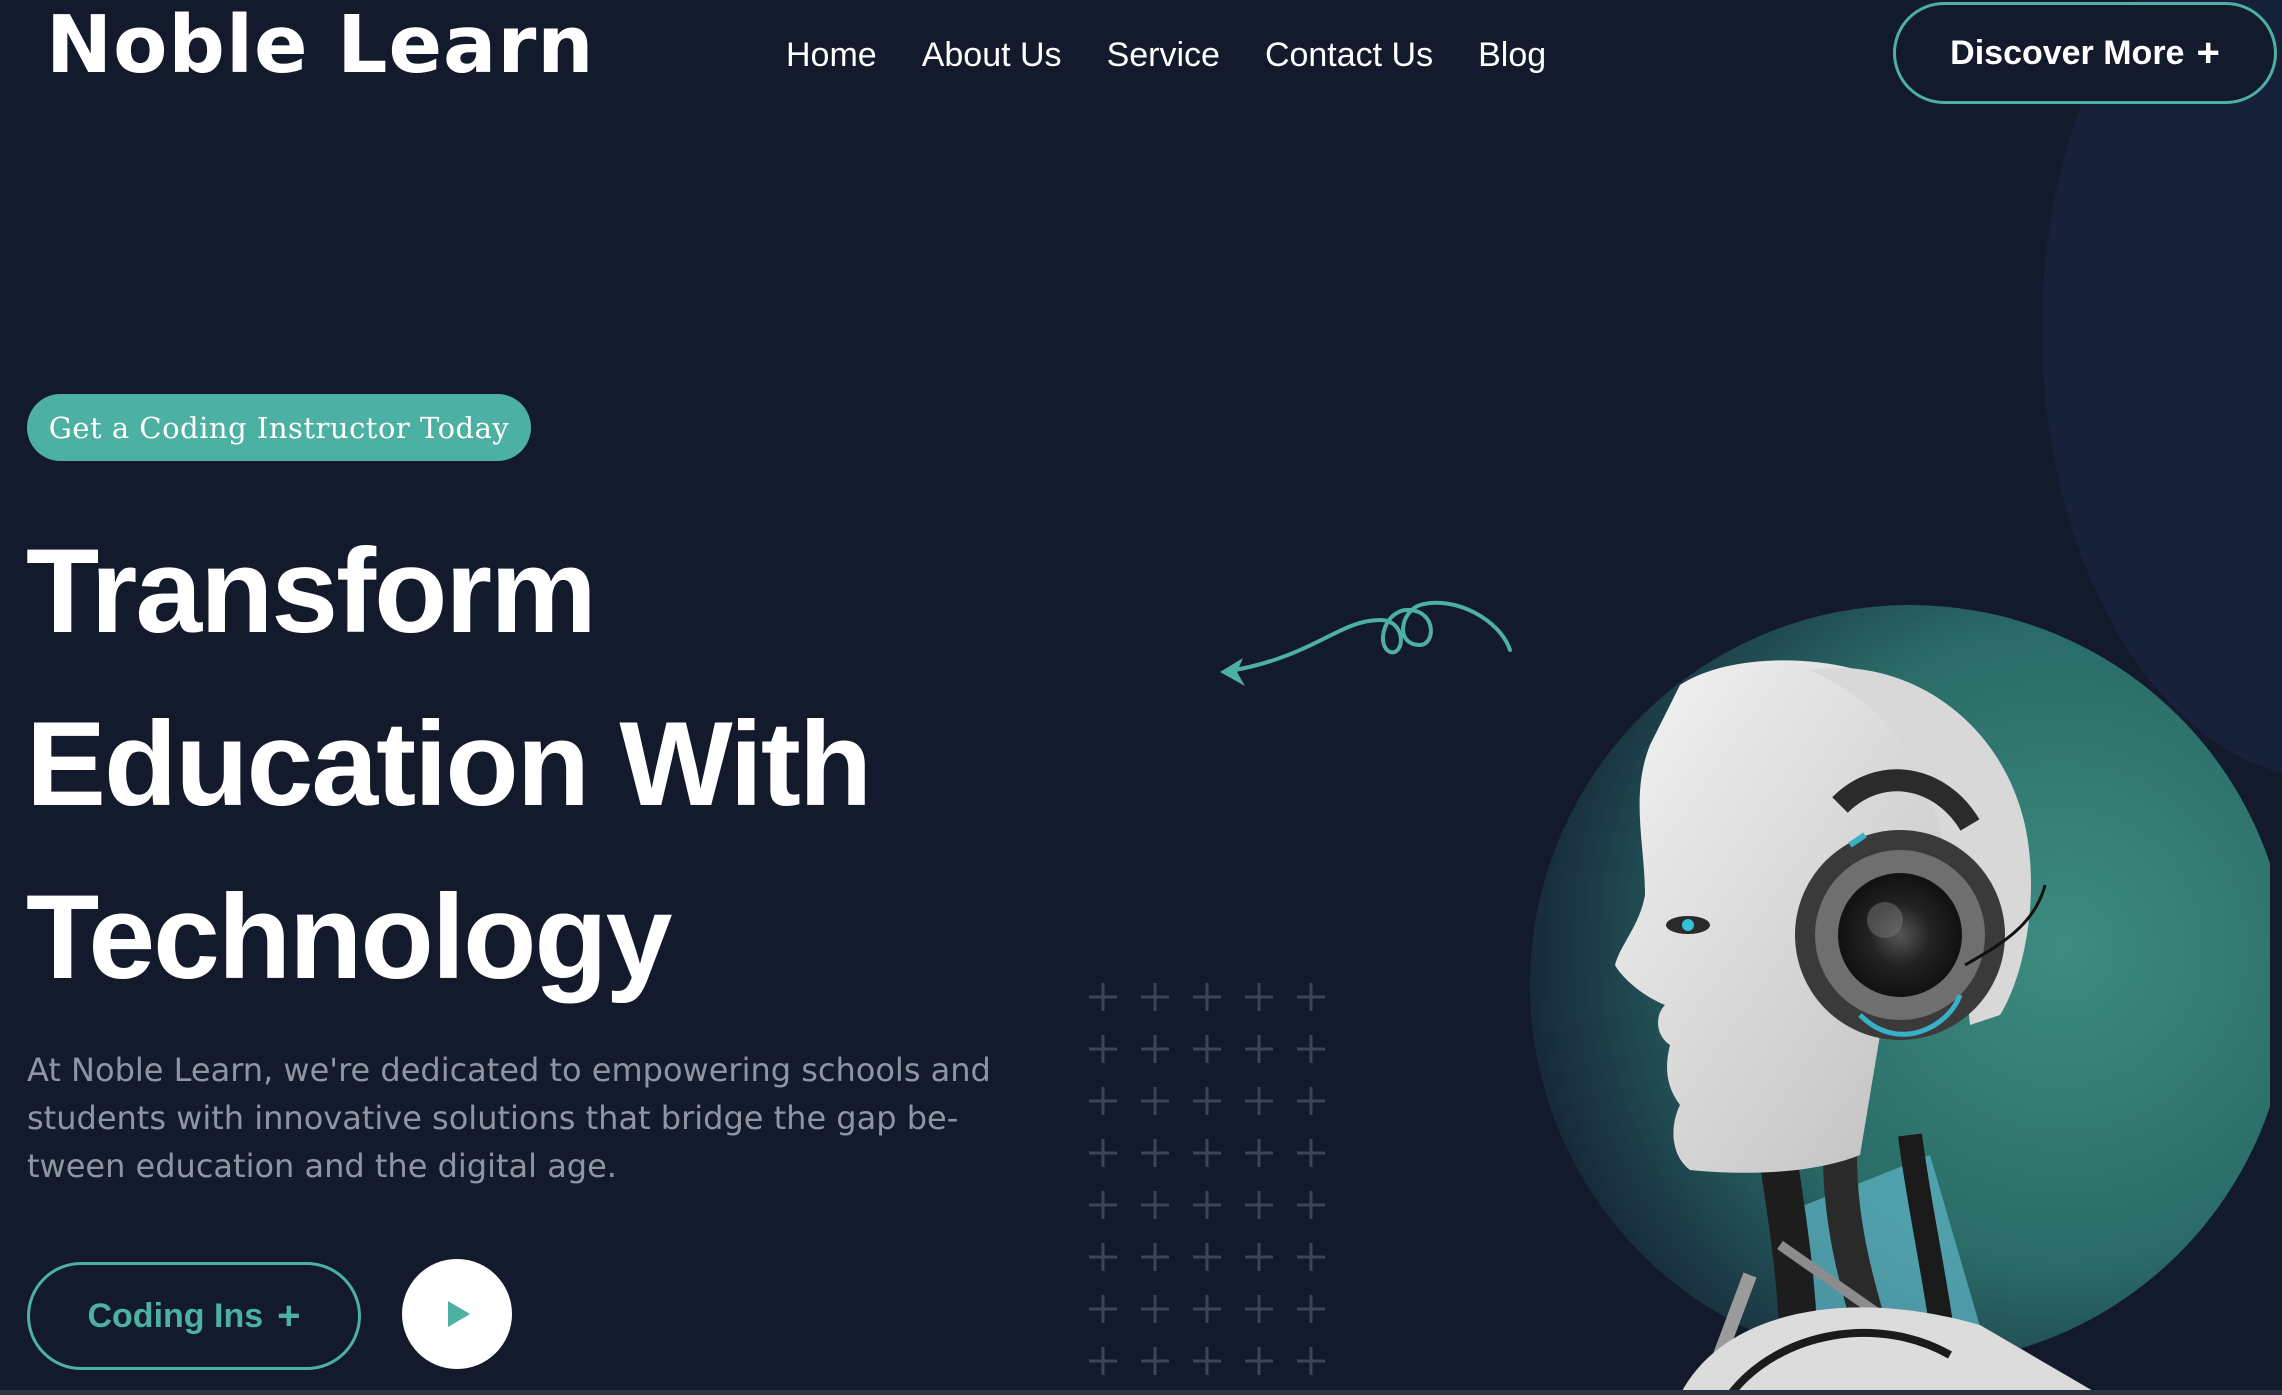  I want to click on nav-service: Service, so click(1163, 55).